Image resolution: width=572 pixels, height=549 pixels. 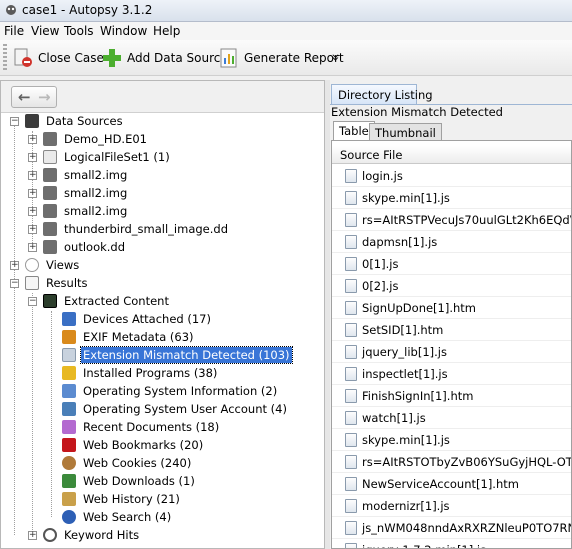 What do you see at coordinates (69, 427) in the screenshot?
I see `recent-docs-icon` at bounding box center [69, 427].